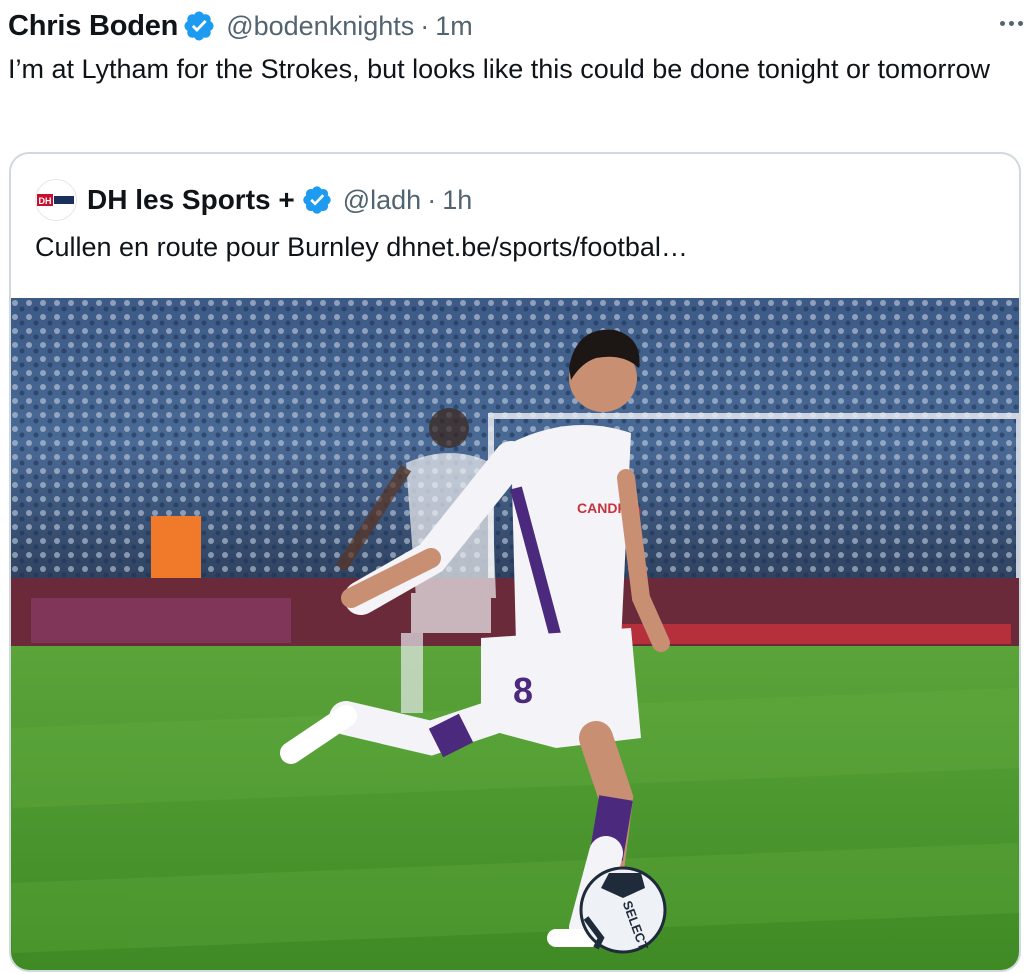 Image resolution: width=1032 pixels, height=974 pixels. What do you see at coordinates (45, 201) in the screenshot?
I see `avatar-logo-text: DH` at bounding box center [45, 201].